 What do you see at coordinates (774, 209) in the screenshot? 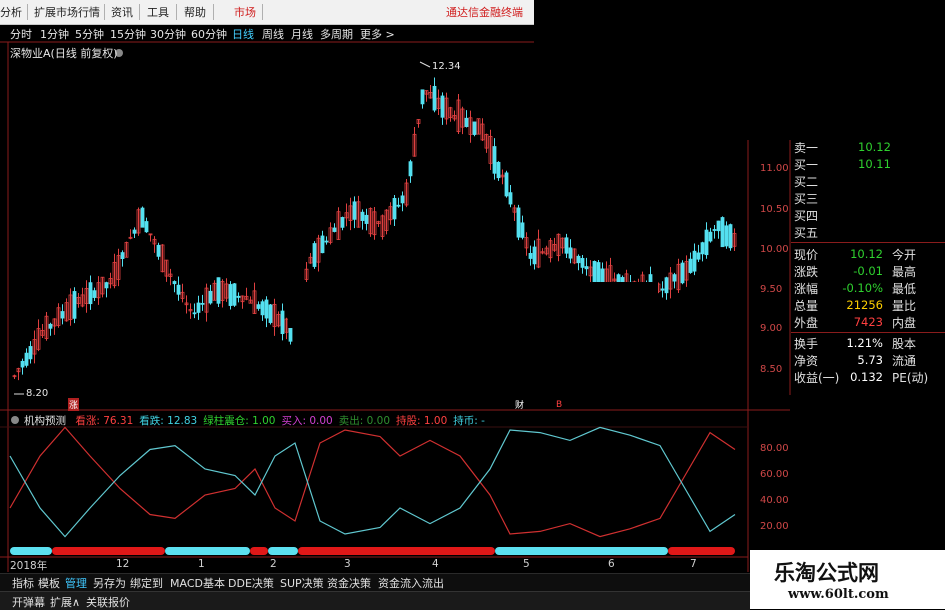
I see `price-tick: 10.50` at bounding box center [774, 209].